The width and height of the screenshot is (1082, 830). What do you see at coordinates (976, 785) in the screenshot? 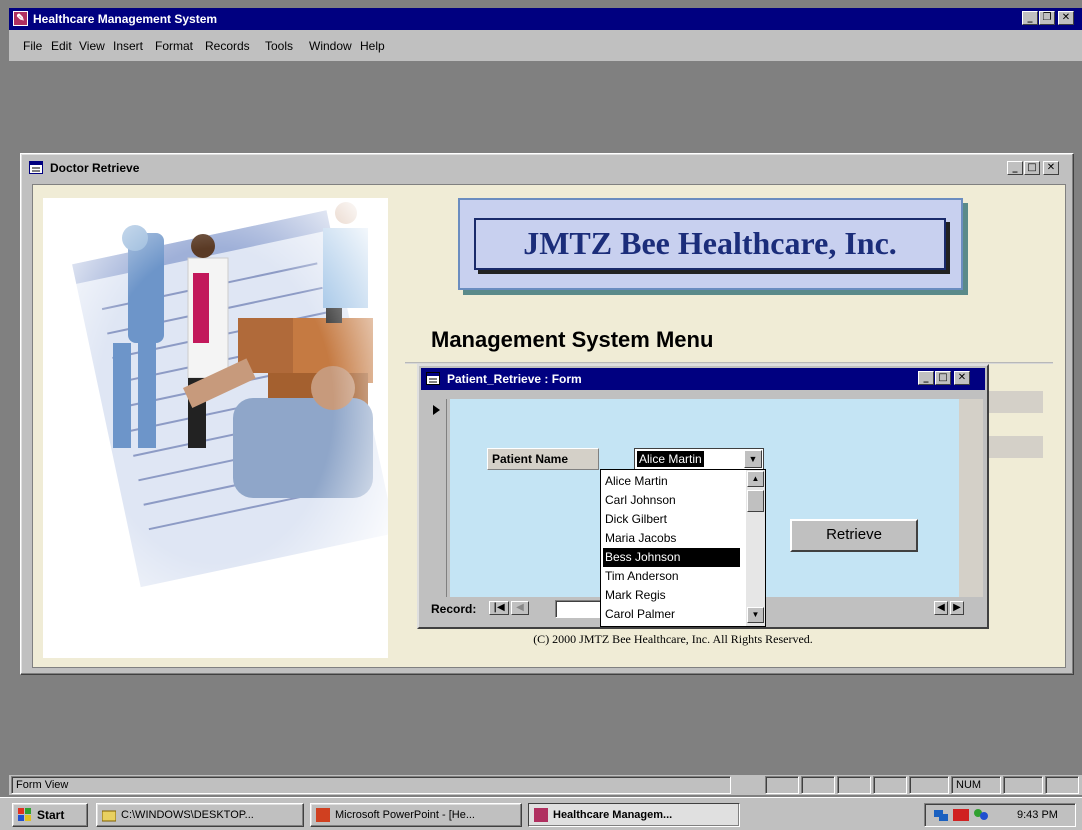
I see `num-lock-indicator: NUM` at bounding box center [976, 785].